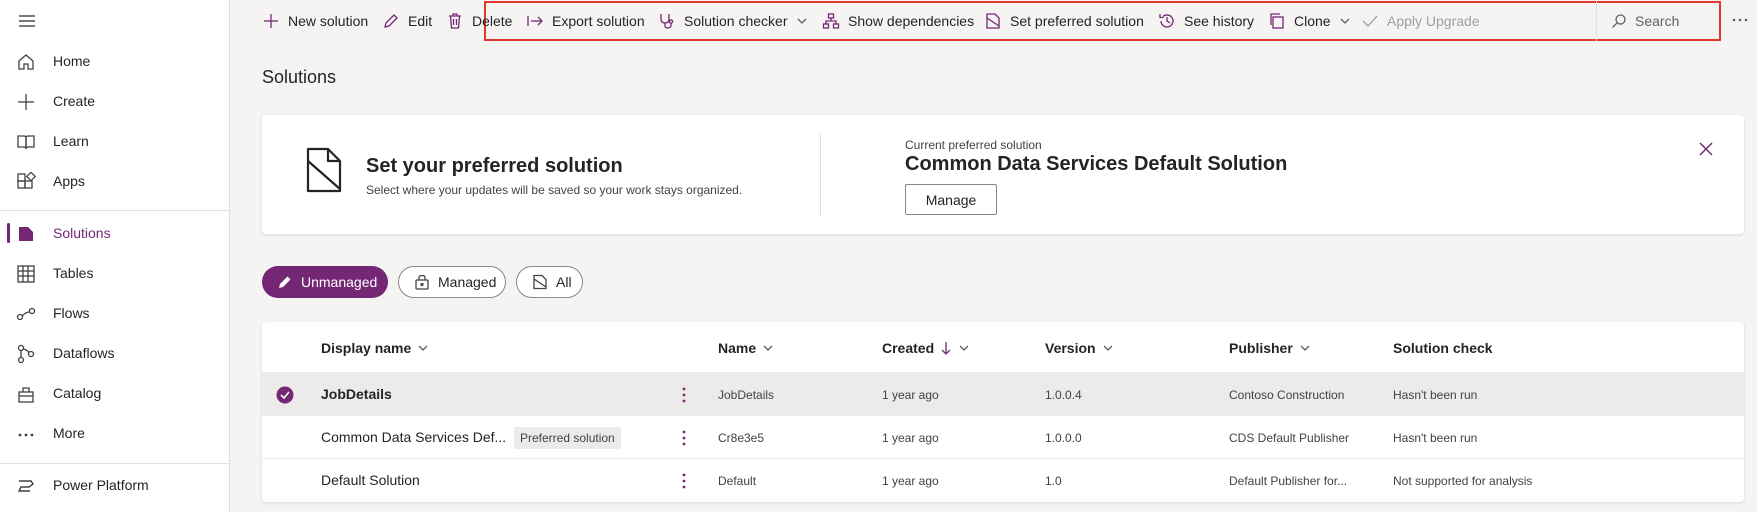  What do you see at coordinates (27, 21) in the screenshot?
I see `hamburger-menu-icon` at bounding box center [27, 21].